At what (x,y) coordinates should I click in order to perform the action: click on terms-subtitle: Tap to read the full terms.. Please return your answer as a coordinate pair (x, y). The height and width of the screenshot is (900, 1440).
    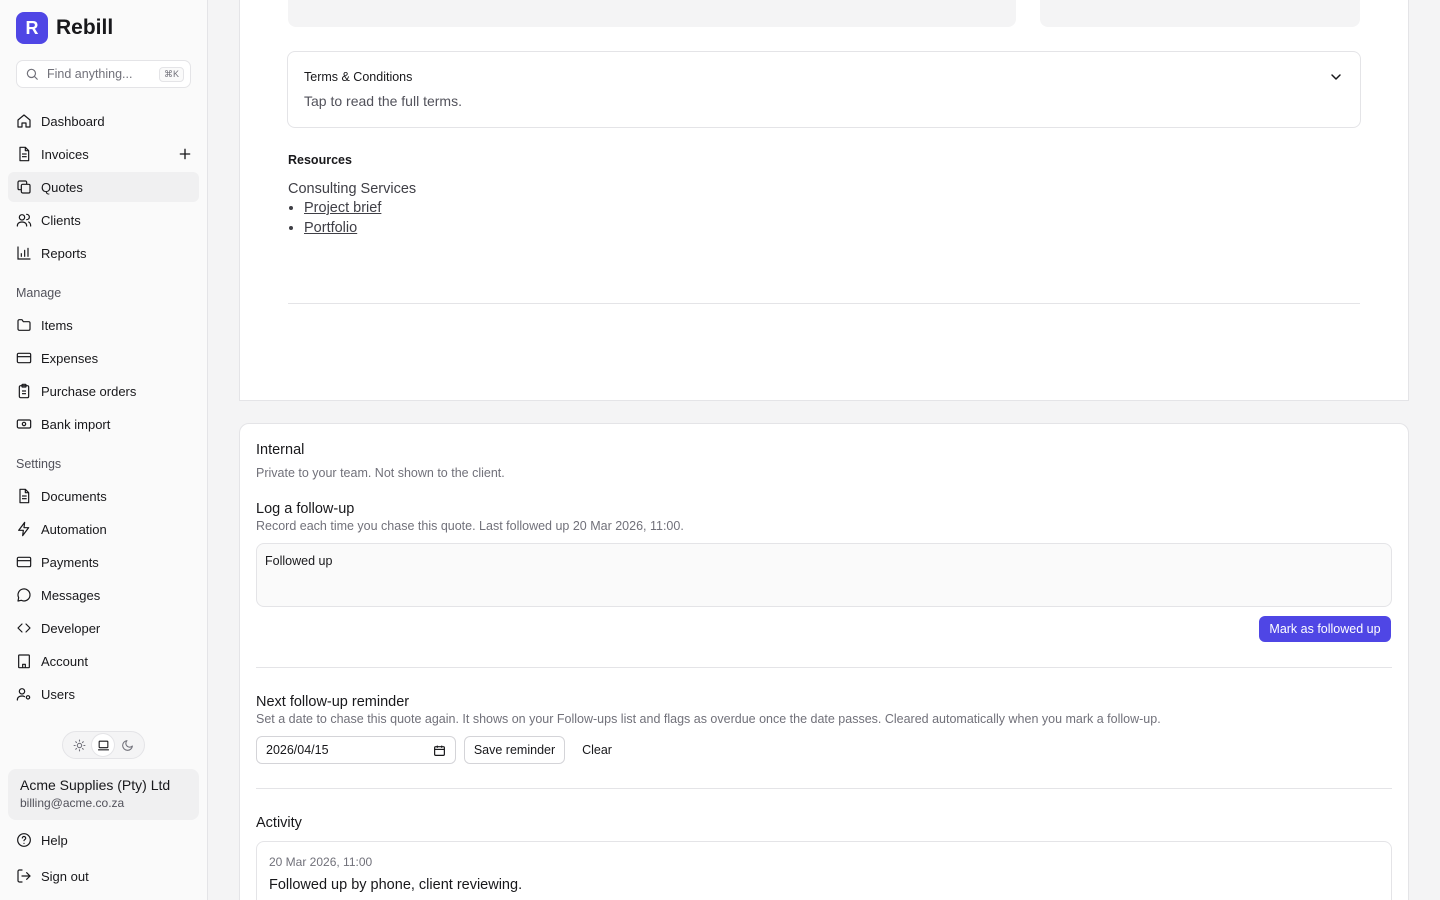
    Looking at the image, I should click on (383, 101).